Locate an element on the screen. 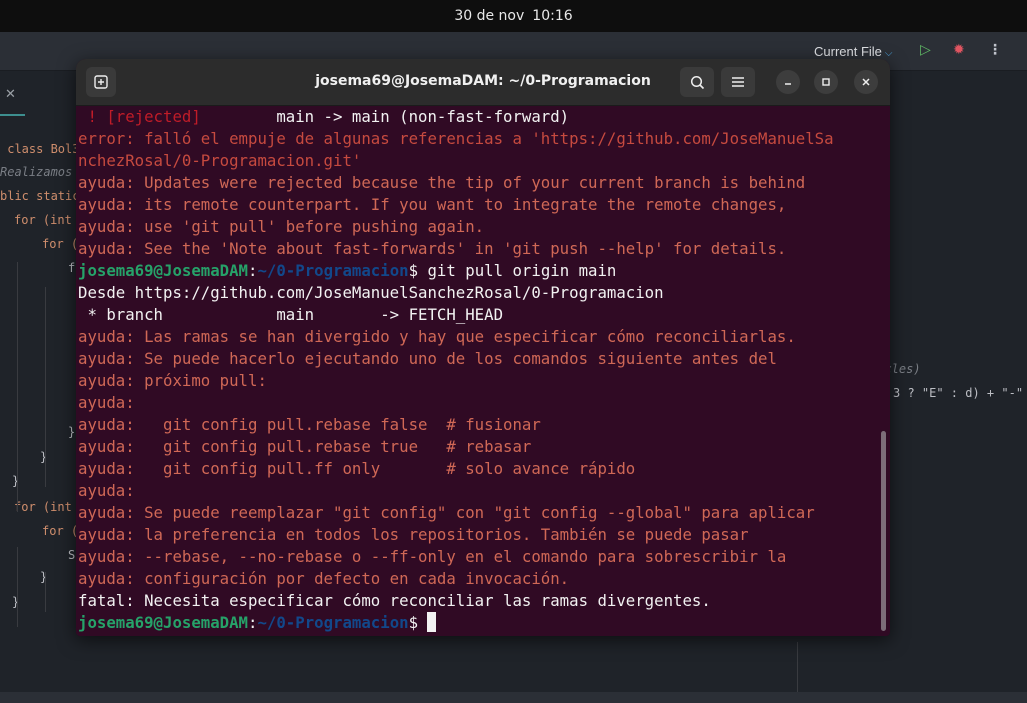 Image resolution: width=1027 pixels, height=703 pixels. code-fragment: 3 ? "E" : d) + "-" is located at coordinates (958, 393).